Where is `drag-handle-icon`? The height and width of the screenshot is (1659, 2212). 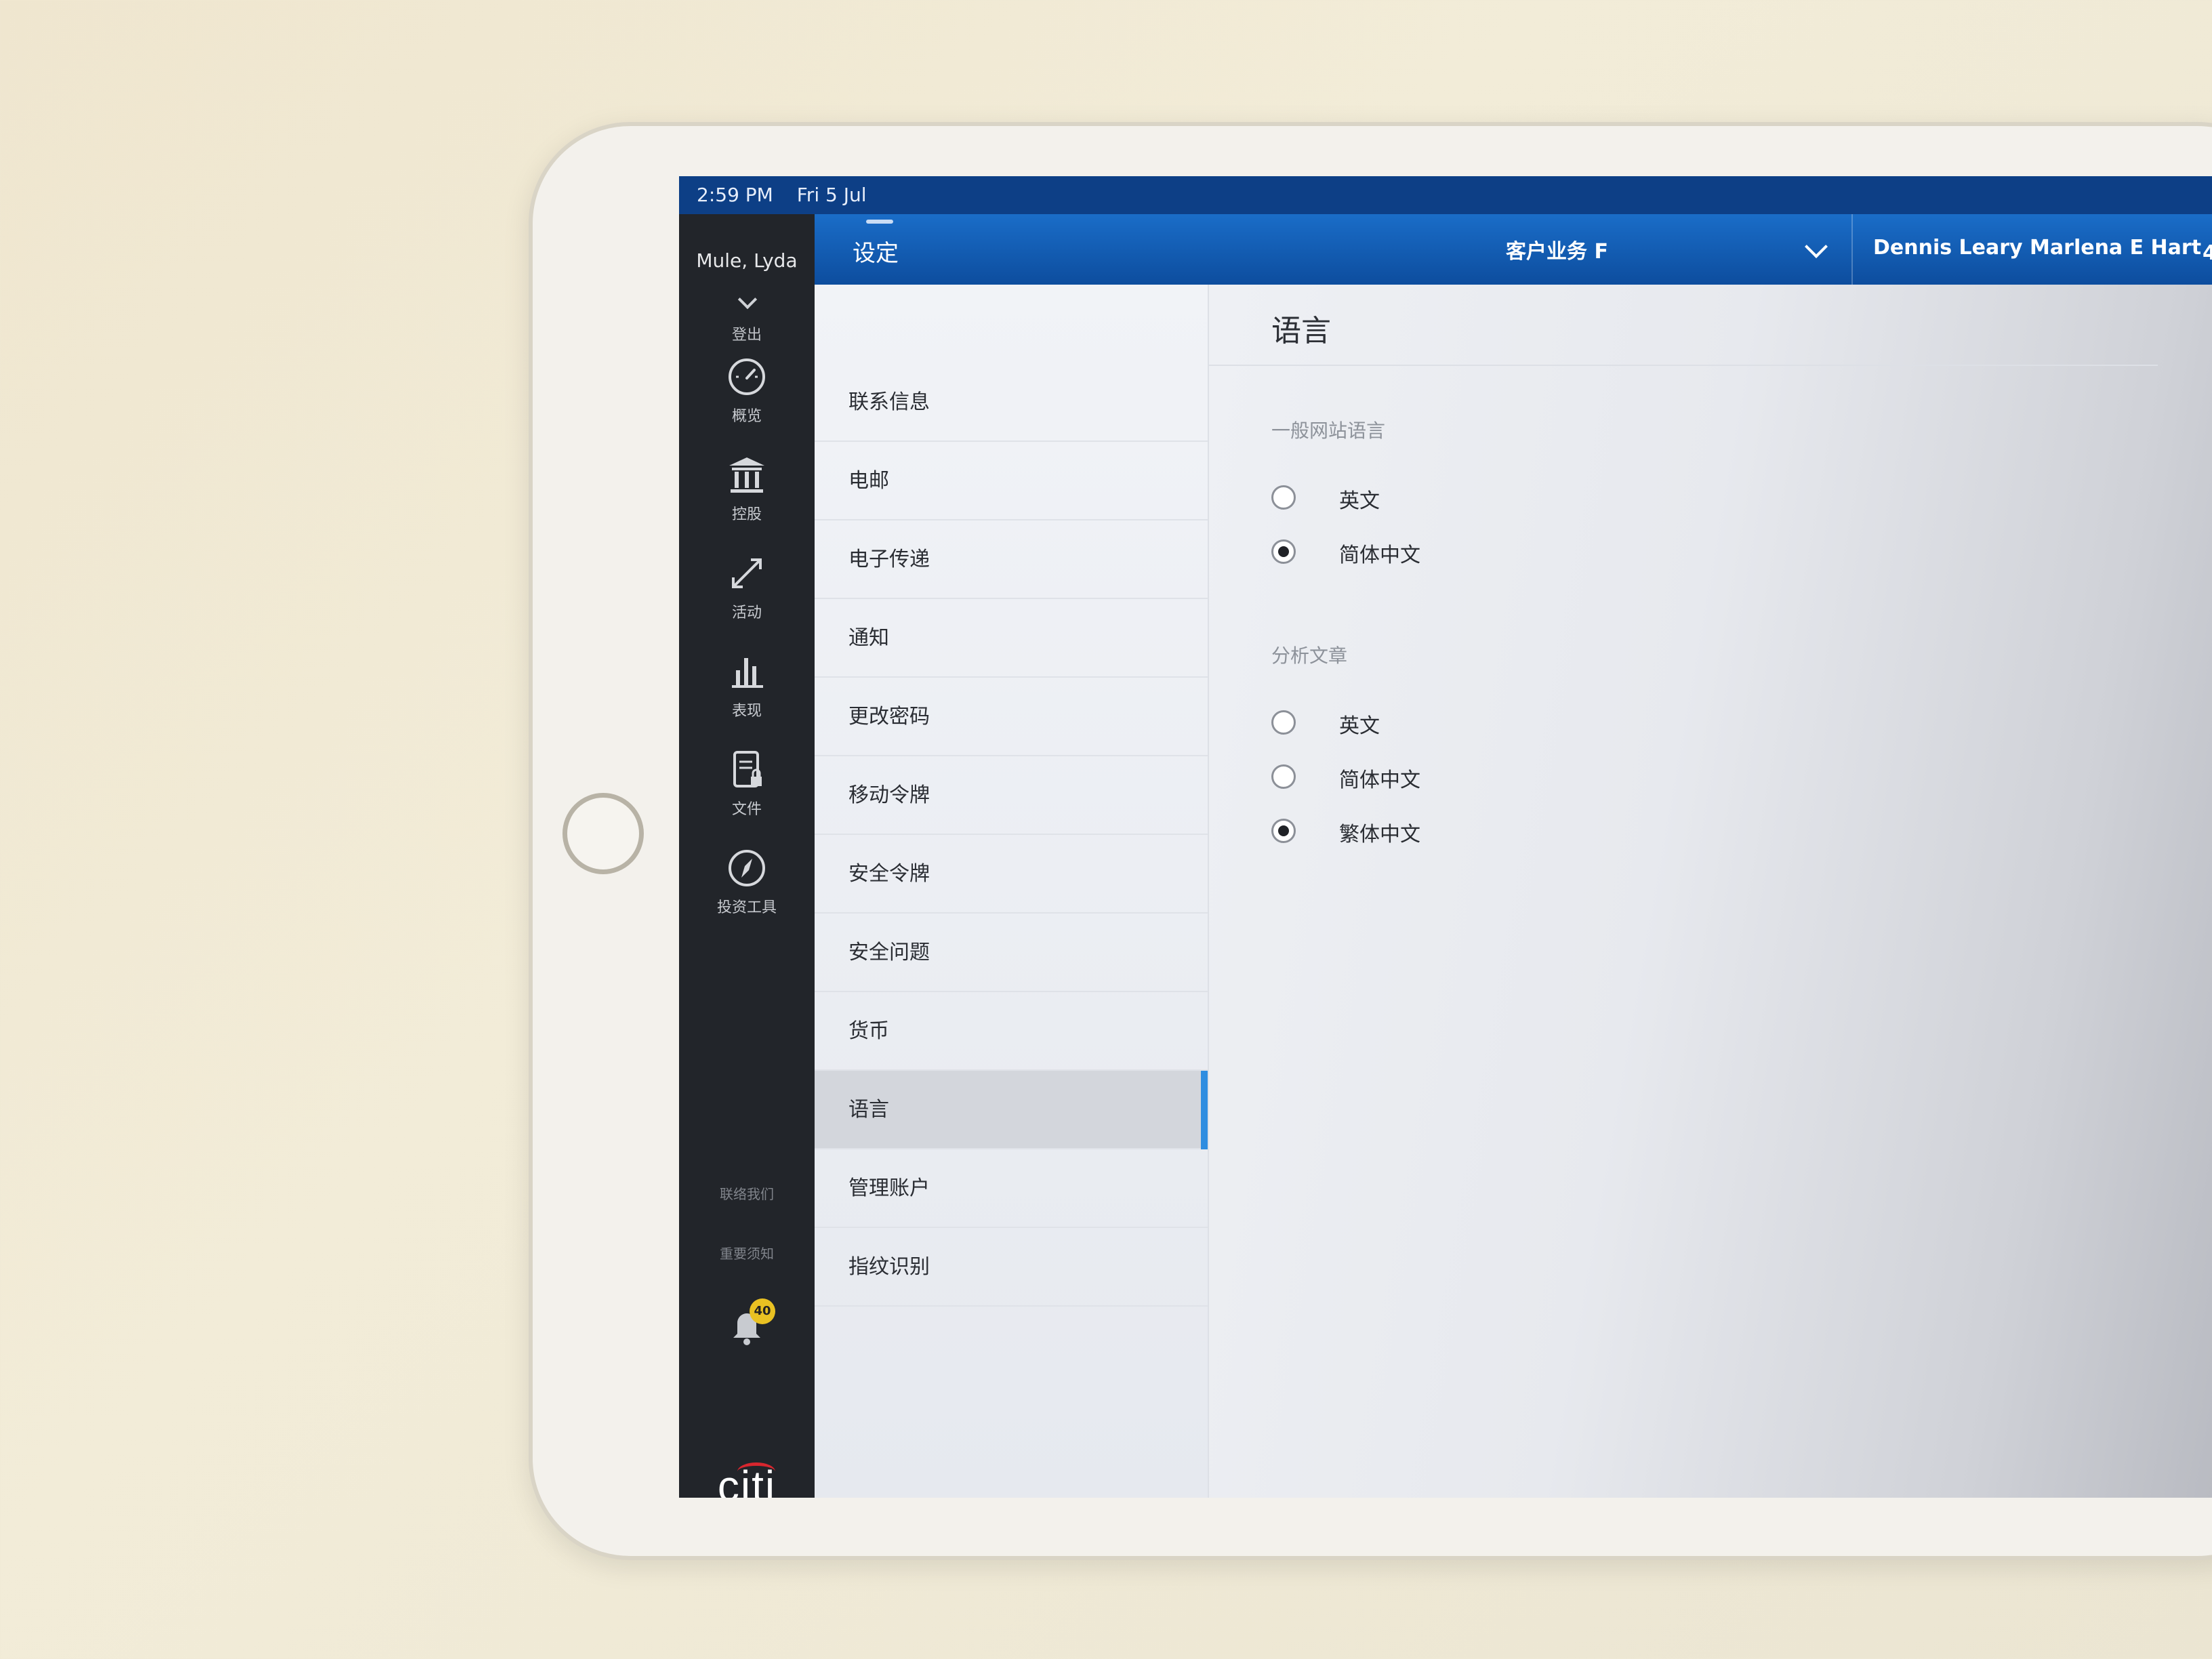 drag-handle-icon is located at coordinates (879, 222).